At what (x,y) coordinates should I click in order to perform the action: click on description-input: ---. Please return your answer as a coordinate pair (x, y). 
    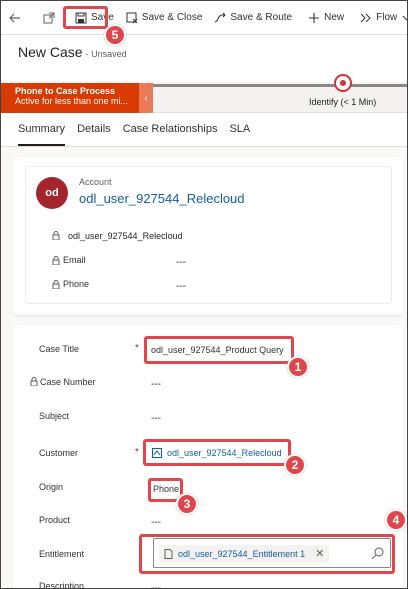
    Looking at the image, I should click on (156, 585).